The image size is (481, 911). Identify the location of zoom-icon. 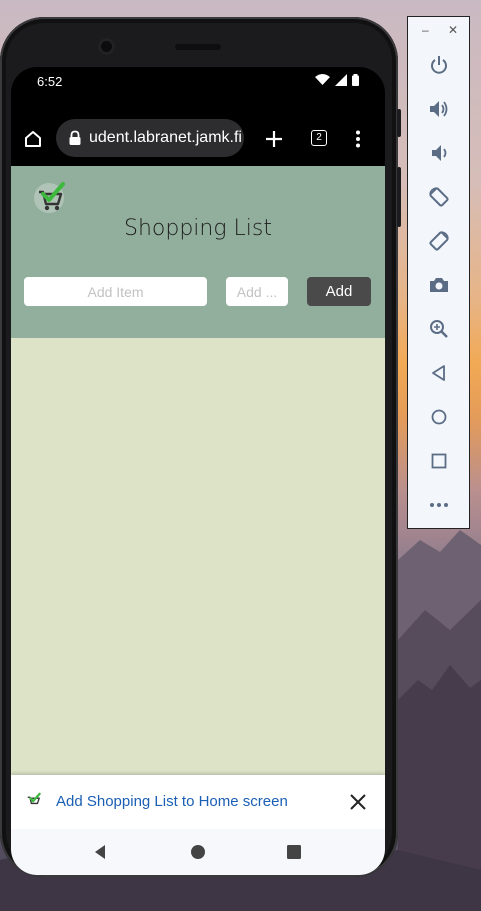
(439, 329).